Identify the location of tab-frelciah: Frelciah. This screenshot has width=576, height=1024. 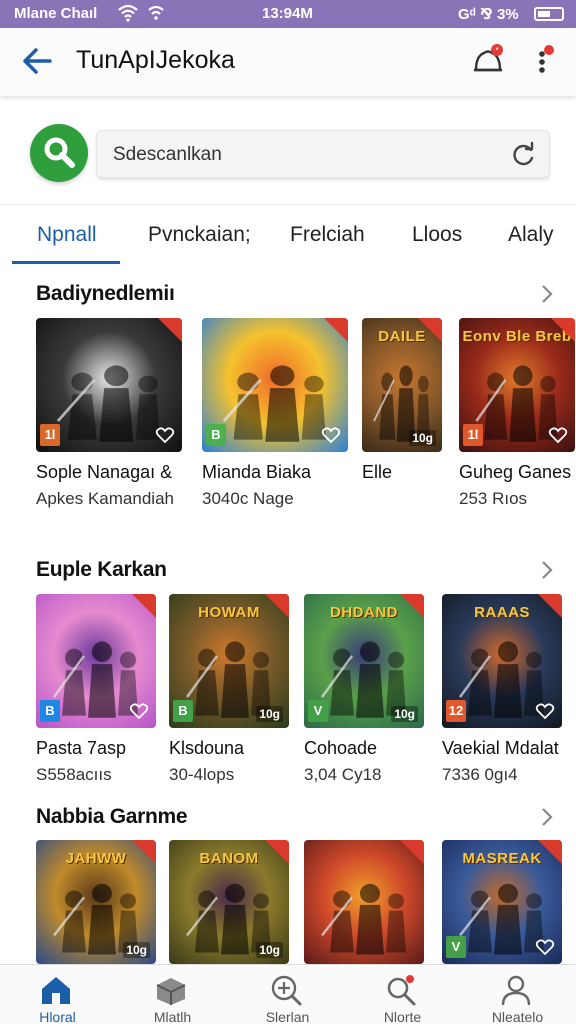
(327, 235).